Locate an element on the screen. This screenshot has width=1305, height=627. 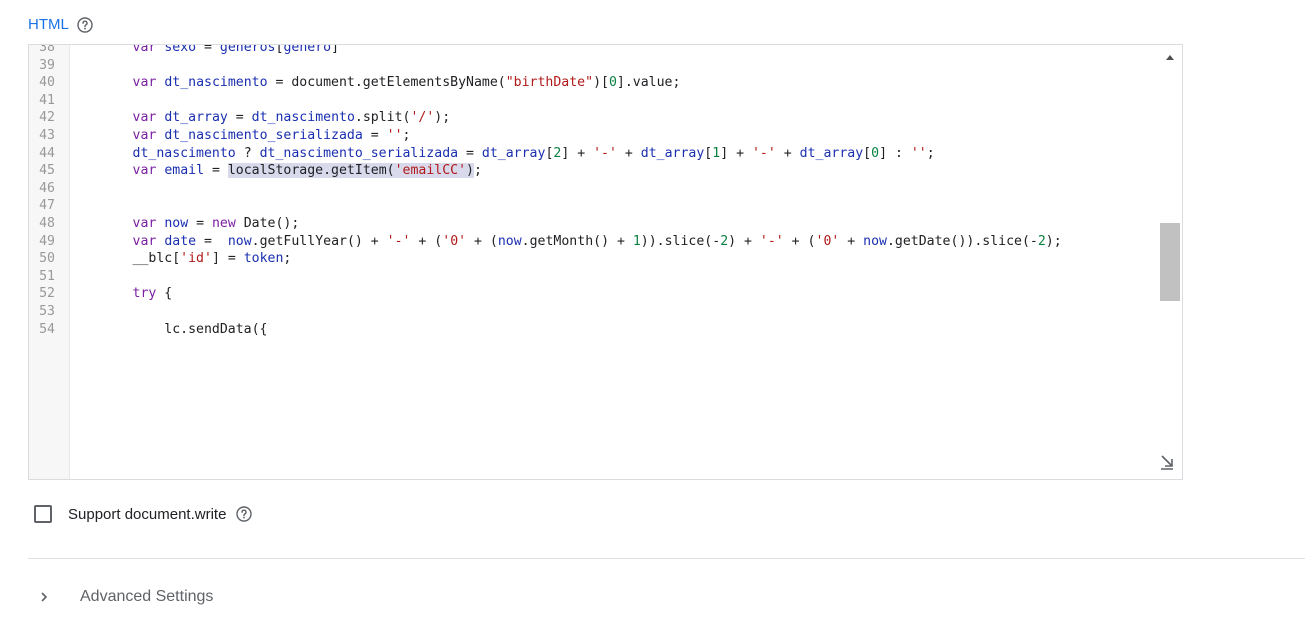
scroll-thumb is located at coordinates (1170, 262).